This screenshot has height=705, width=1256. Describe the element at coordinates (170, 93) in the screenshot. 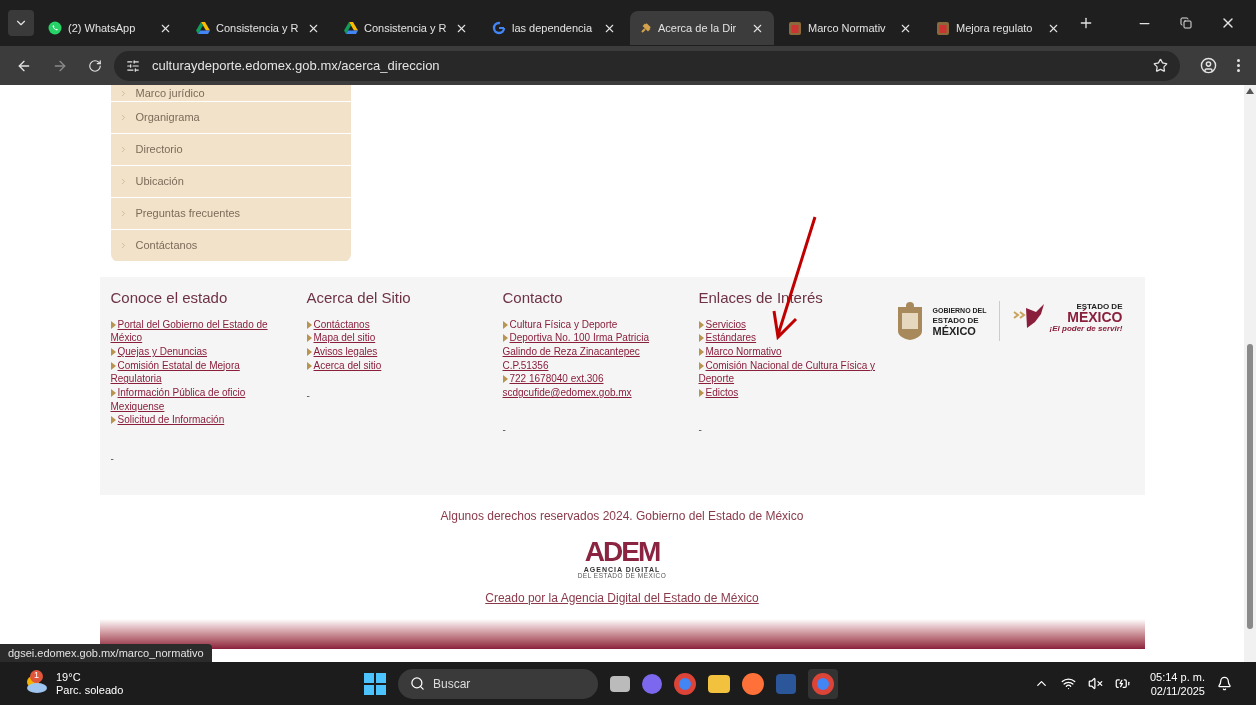

I see `menu-label: Marco jurídico` at that location.